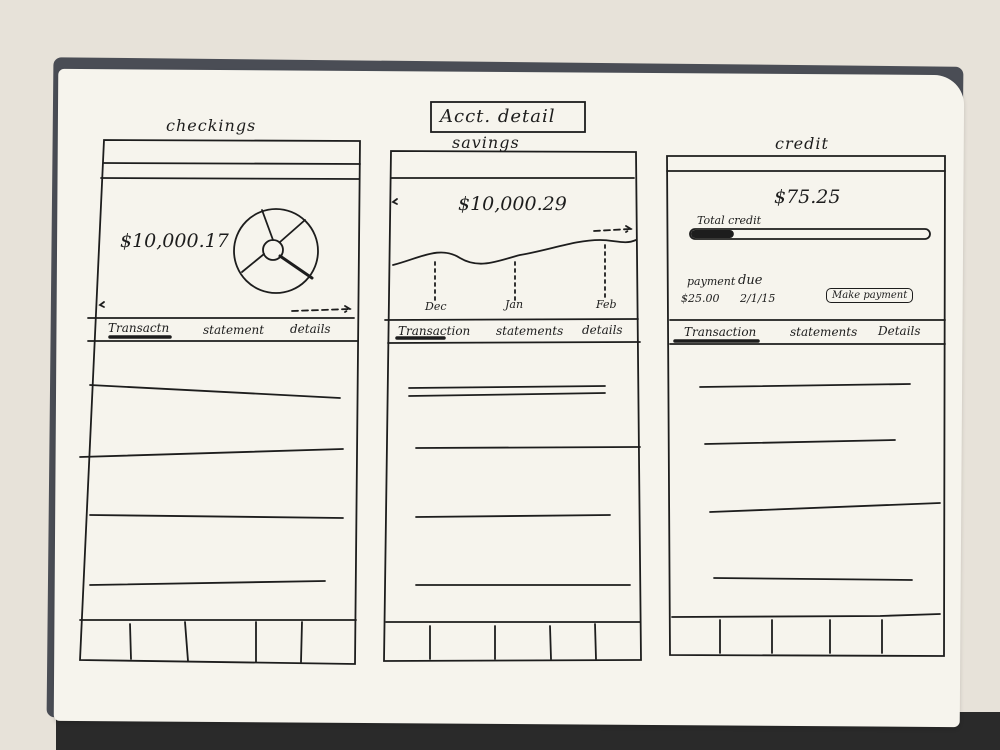  I want to click on status-bar-line, so click(232, 163).